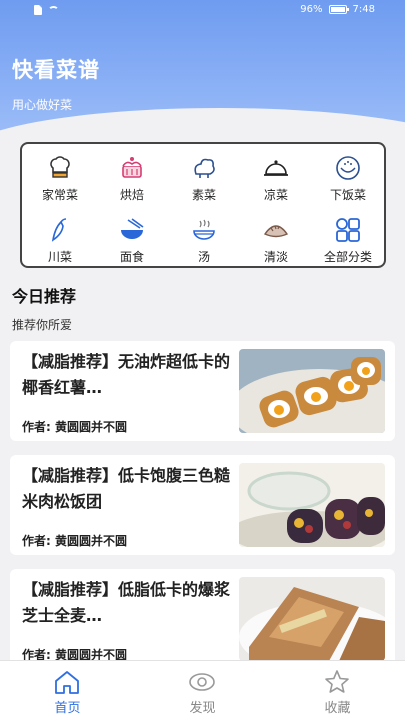 The image size is (405, 720). Describe the element at coordinates (60, 230) in the screenshot. I see `chili-pepper-icon` at that location.